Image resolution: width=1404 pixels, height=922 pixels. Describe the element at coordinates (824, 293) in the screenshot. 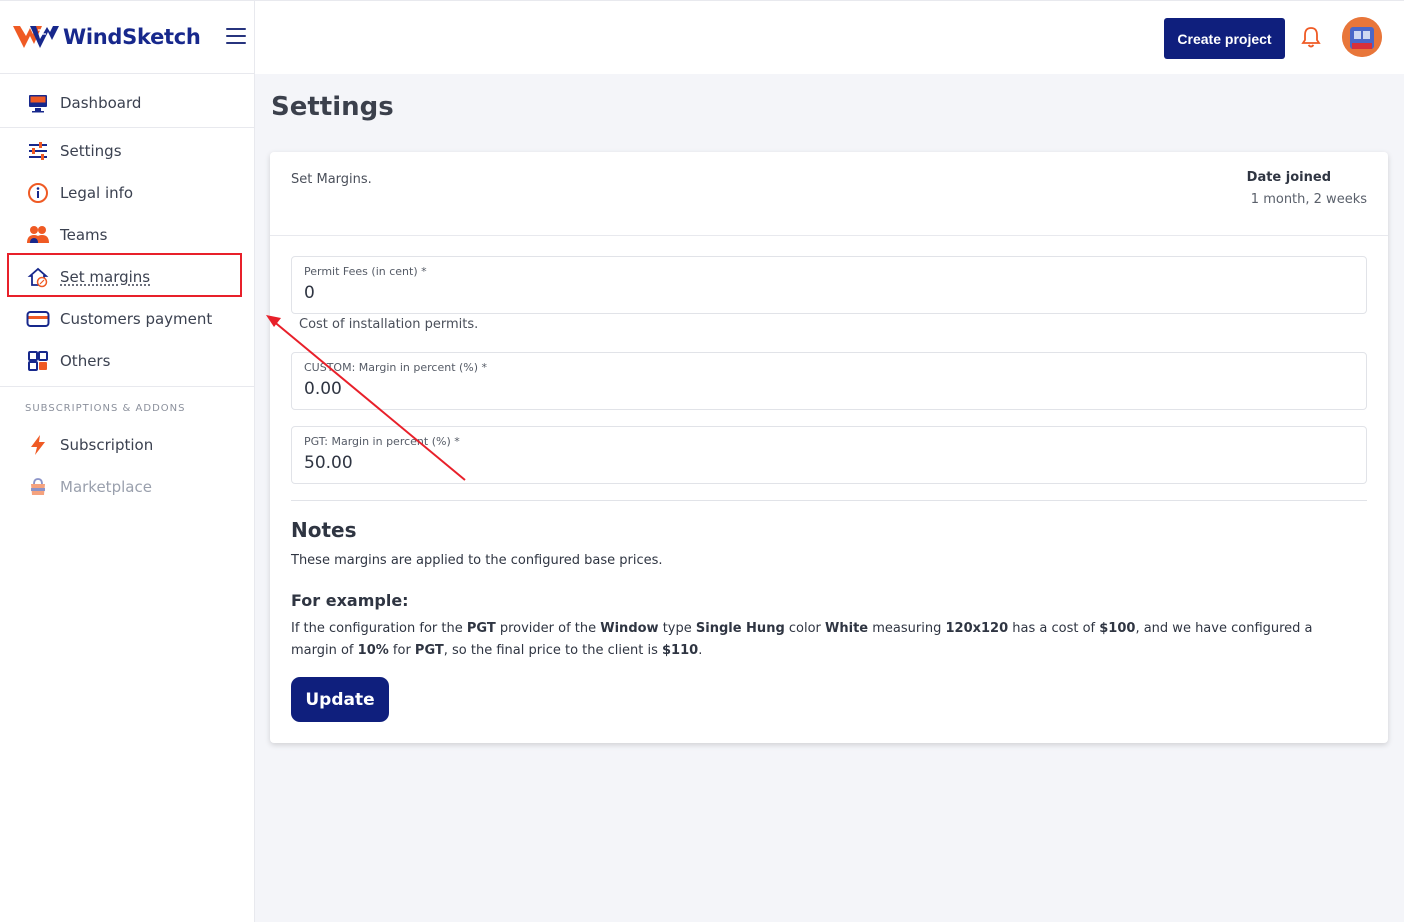

I see `permit-fees-input` at that location.